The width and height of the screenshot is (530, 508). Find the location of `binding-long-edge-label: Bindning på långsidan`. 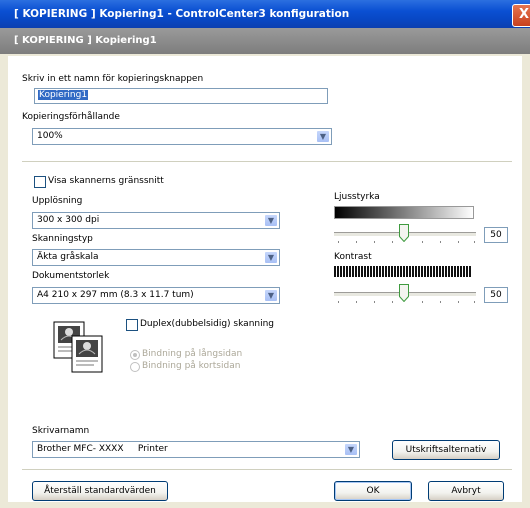

binding-long-edge-label: Bindning på långsidan is located at coordinates (192, 354).